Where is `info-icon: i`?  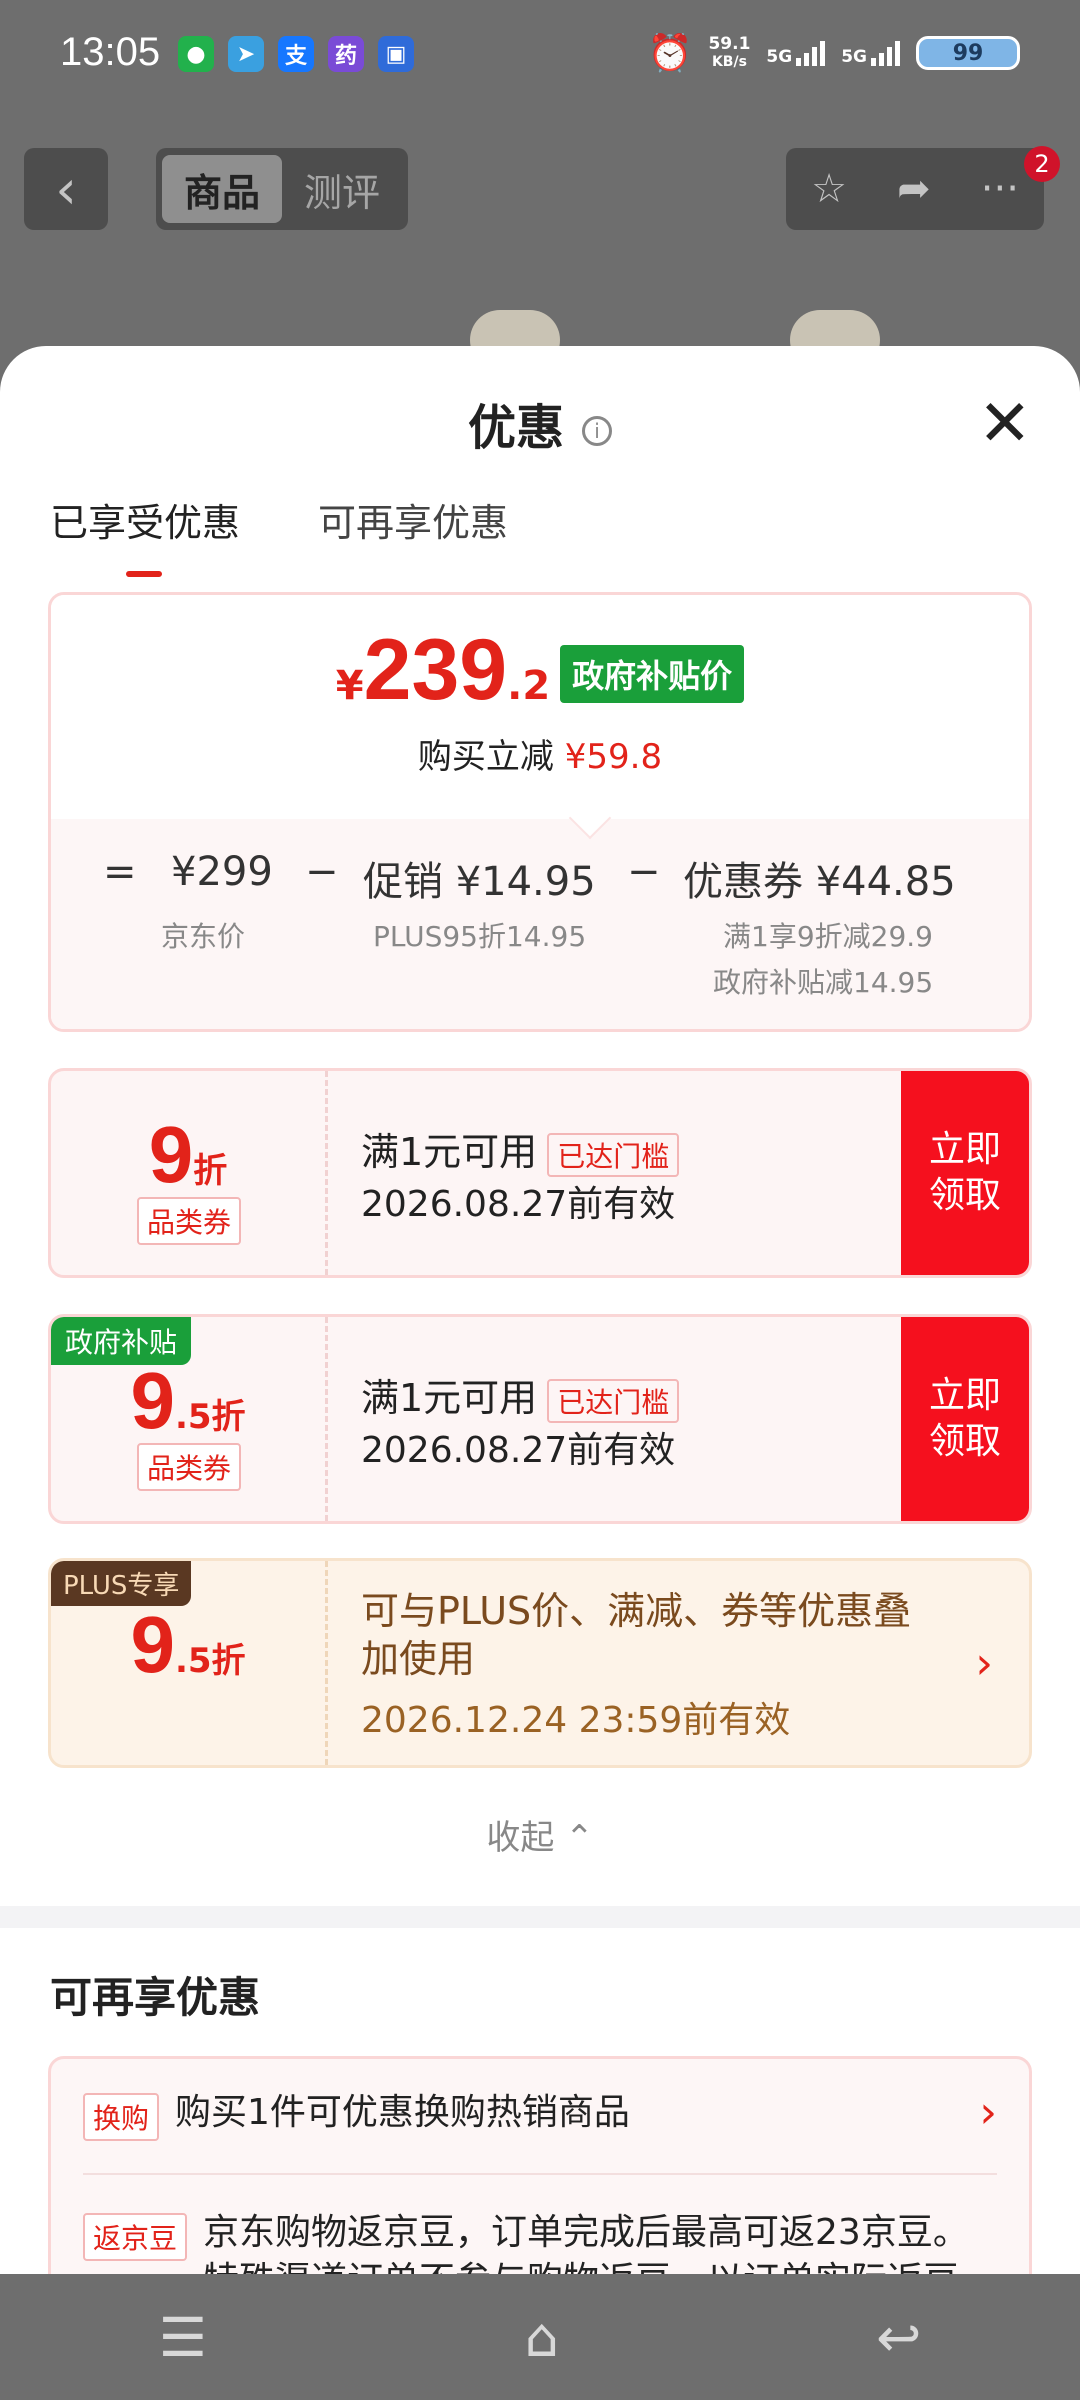
info-icon: i is located at coordinates (597, 431).